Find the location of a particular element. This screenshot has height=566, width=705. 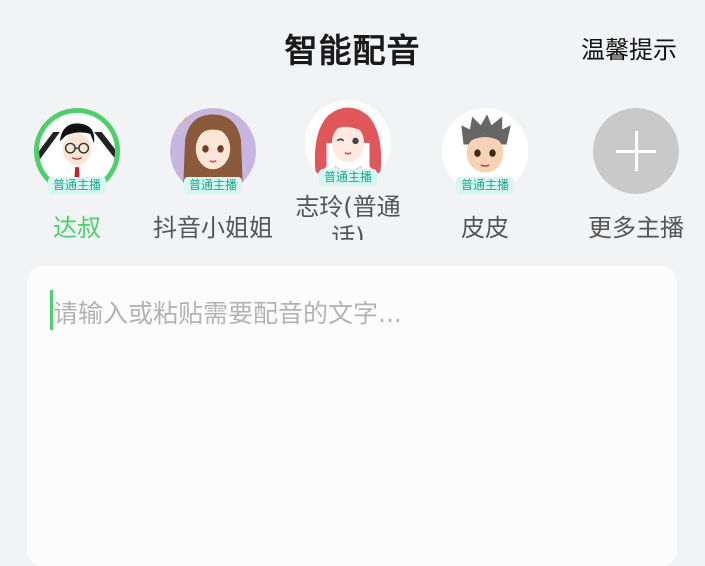

voice-name: 皮皮 is located at coordinates (485, 228).